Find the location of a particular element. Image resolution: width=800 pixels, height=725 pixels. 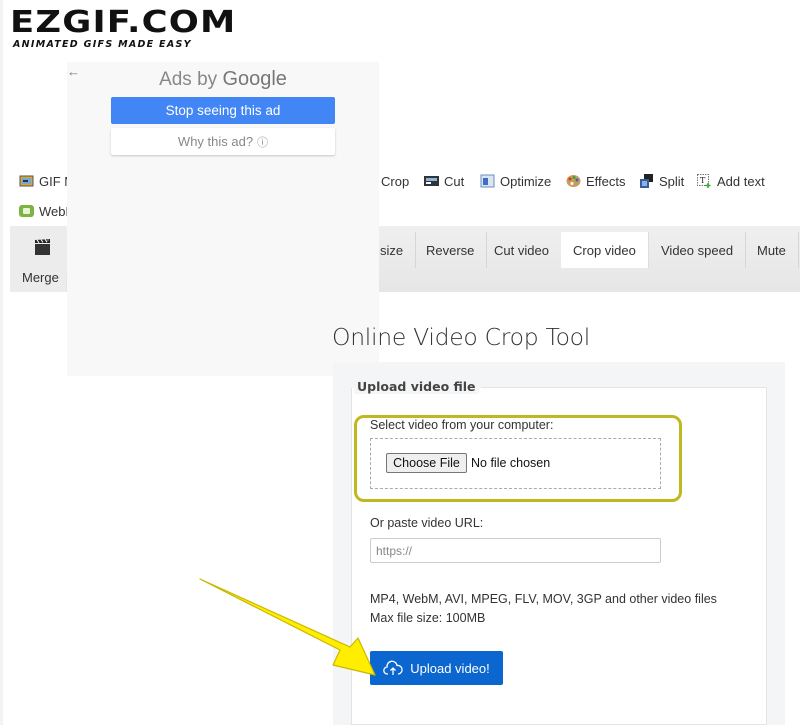

gif-maker-icon is located at coordinates (26, 181).